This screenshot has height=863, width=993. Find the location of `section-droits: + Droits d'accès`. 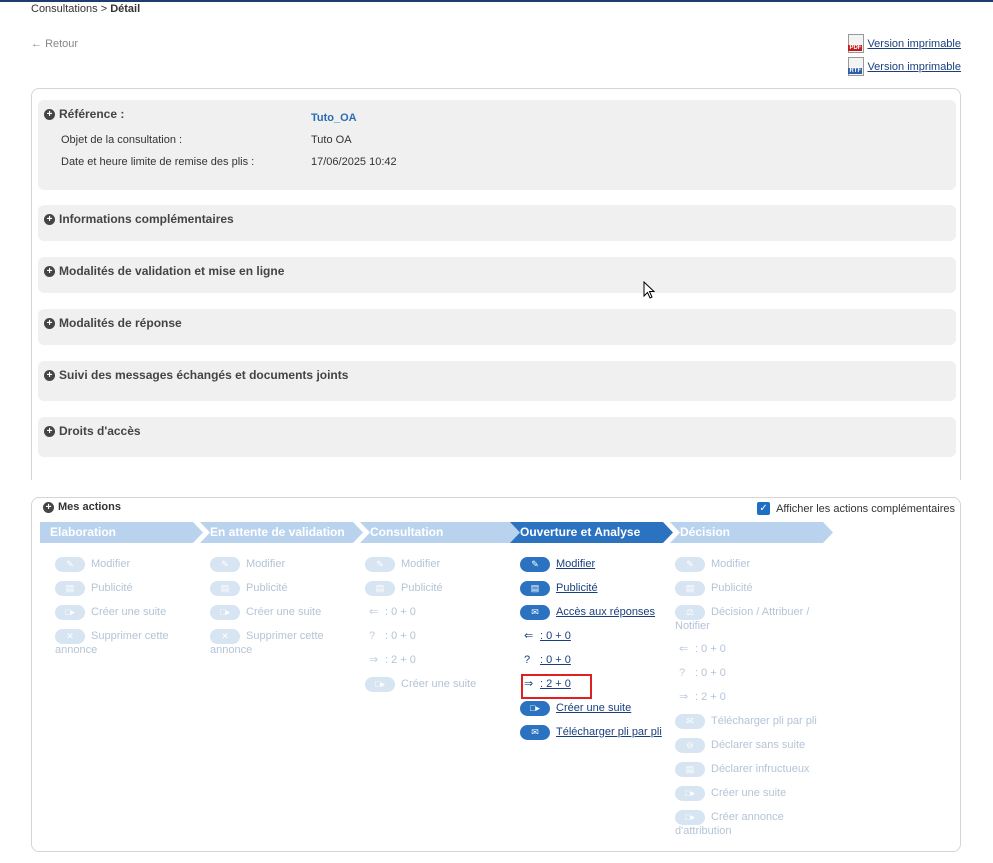

section-droits: + Droits d'accès is located at coordinates (497, 437).